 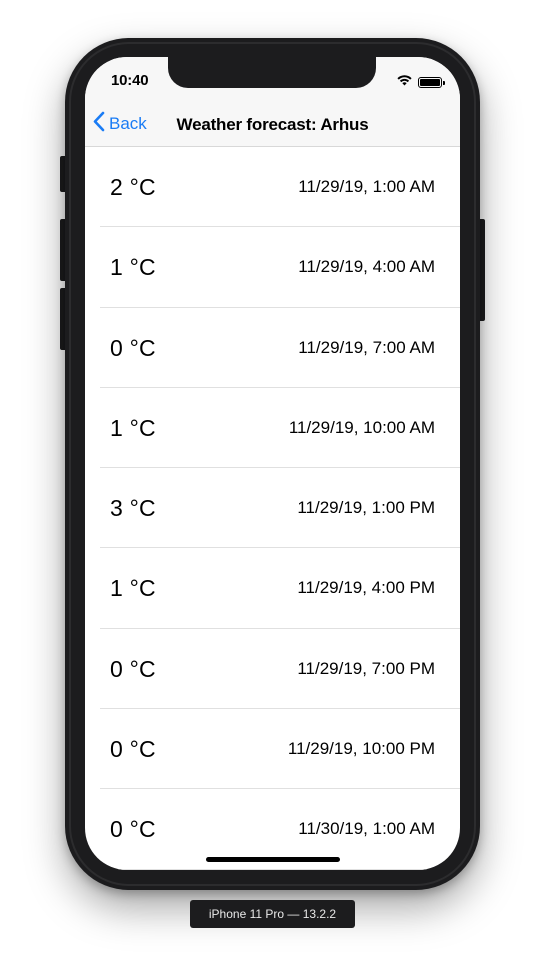 What do you see at coordinates (431, 82) in the screenshot?
I see `battery-icon` at bounding box center [431, 82].